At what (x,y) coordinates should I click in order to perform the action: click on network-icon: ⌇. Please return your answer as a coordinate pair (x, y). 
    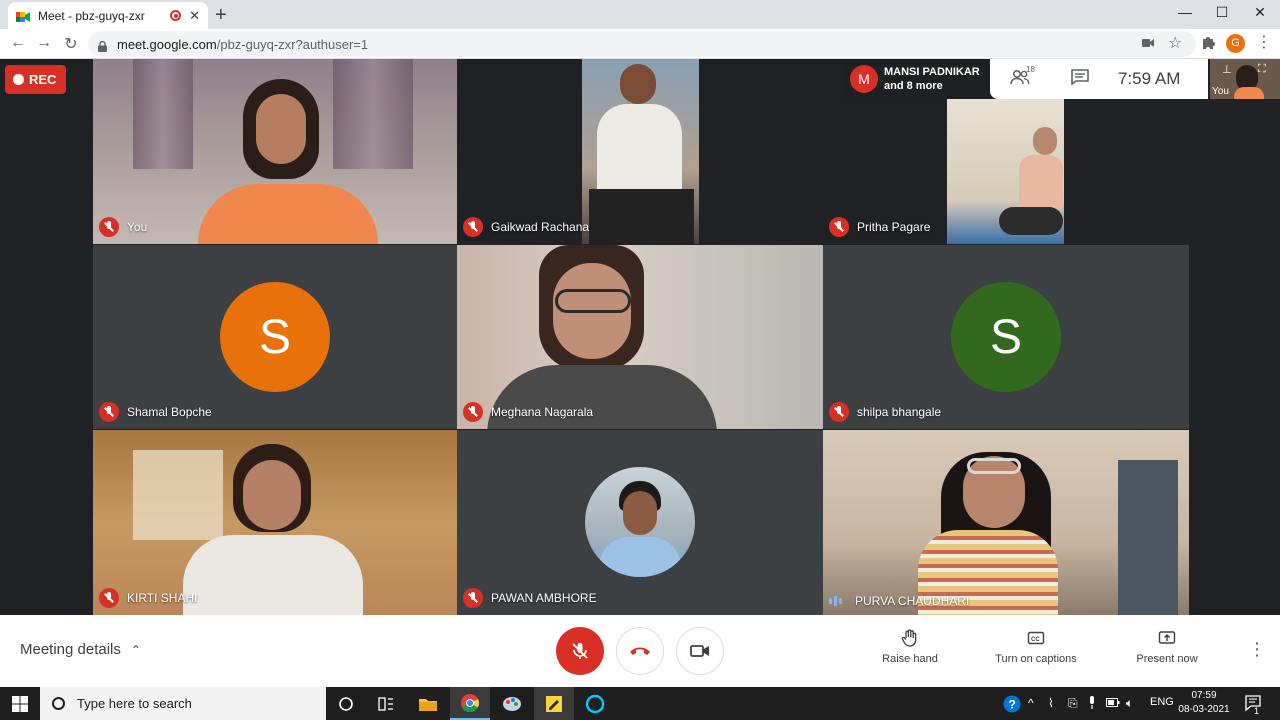
    Looking at the image, I should click on (1051, 703).